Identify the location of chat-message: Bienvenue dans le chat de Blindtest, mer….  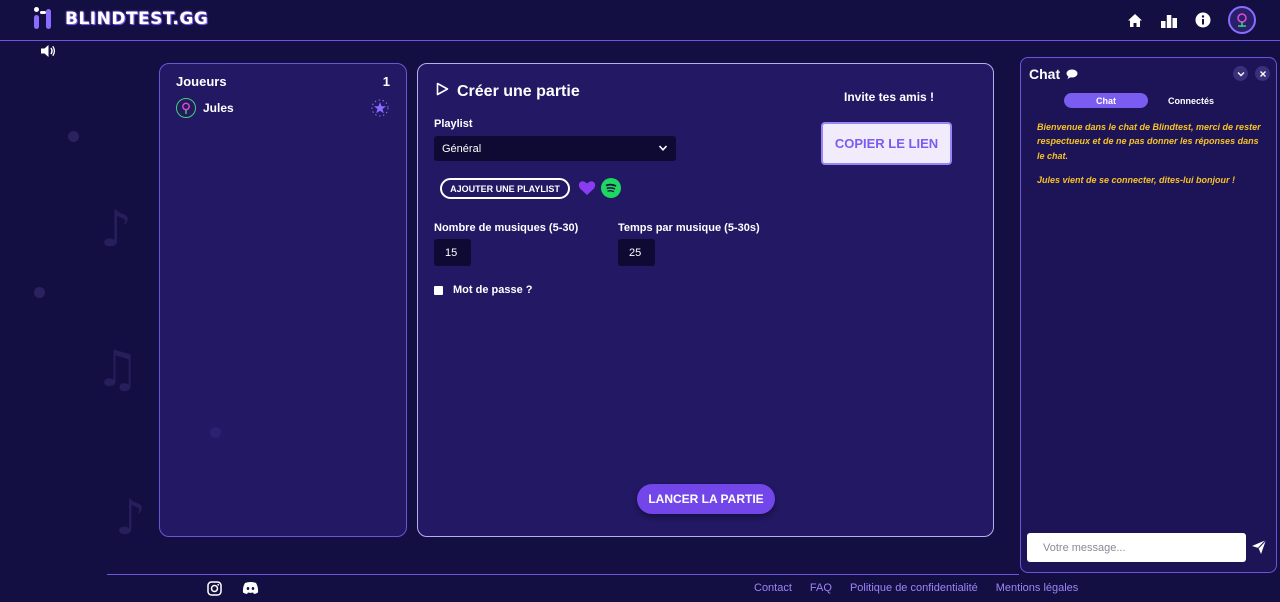
(1149, 141).